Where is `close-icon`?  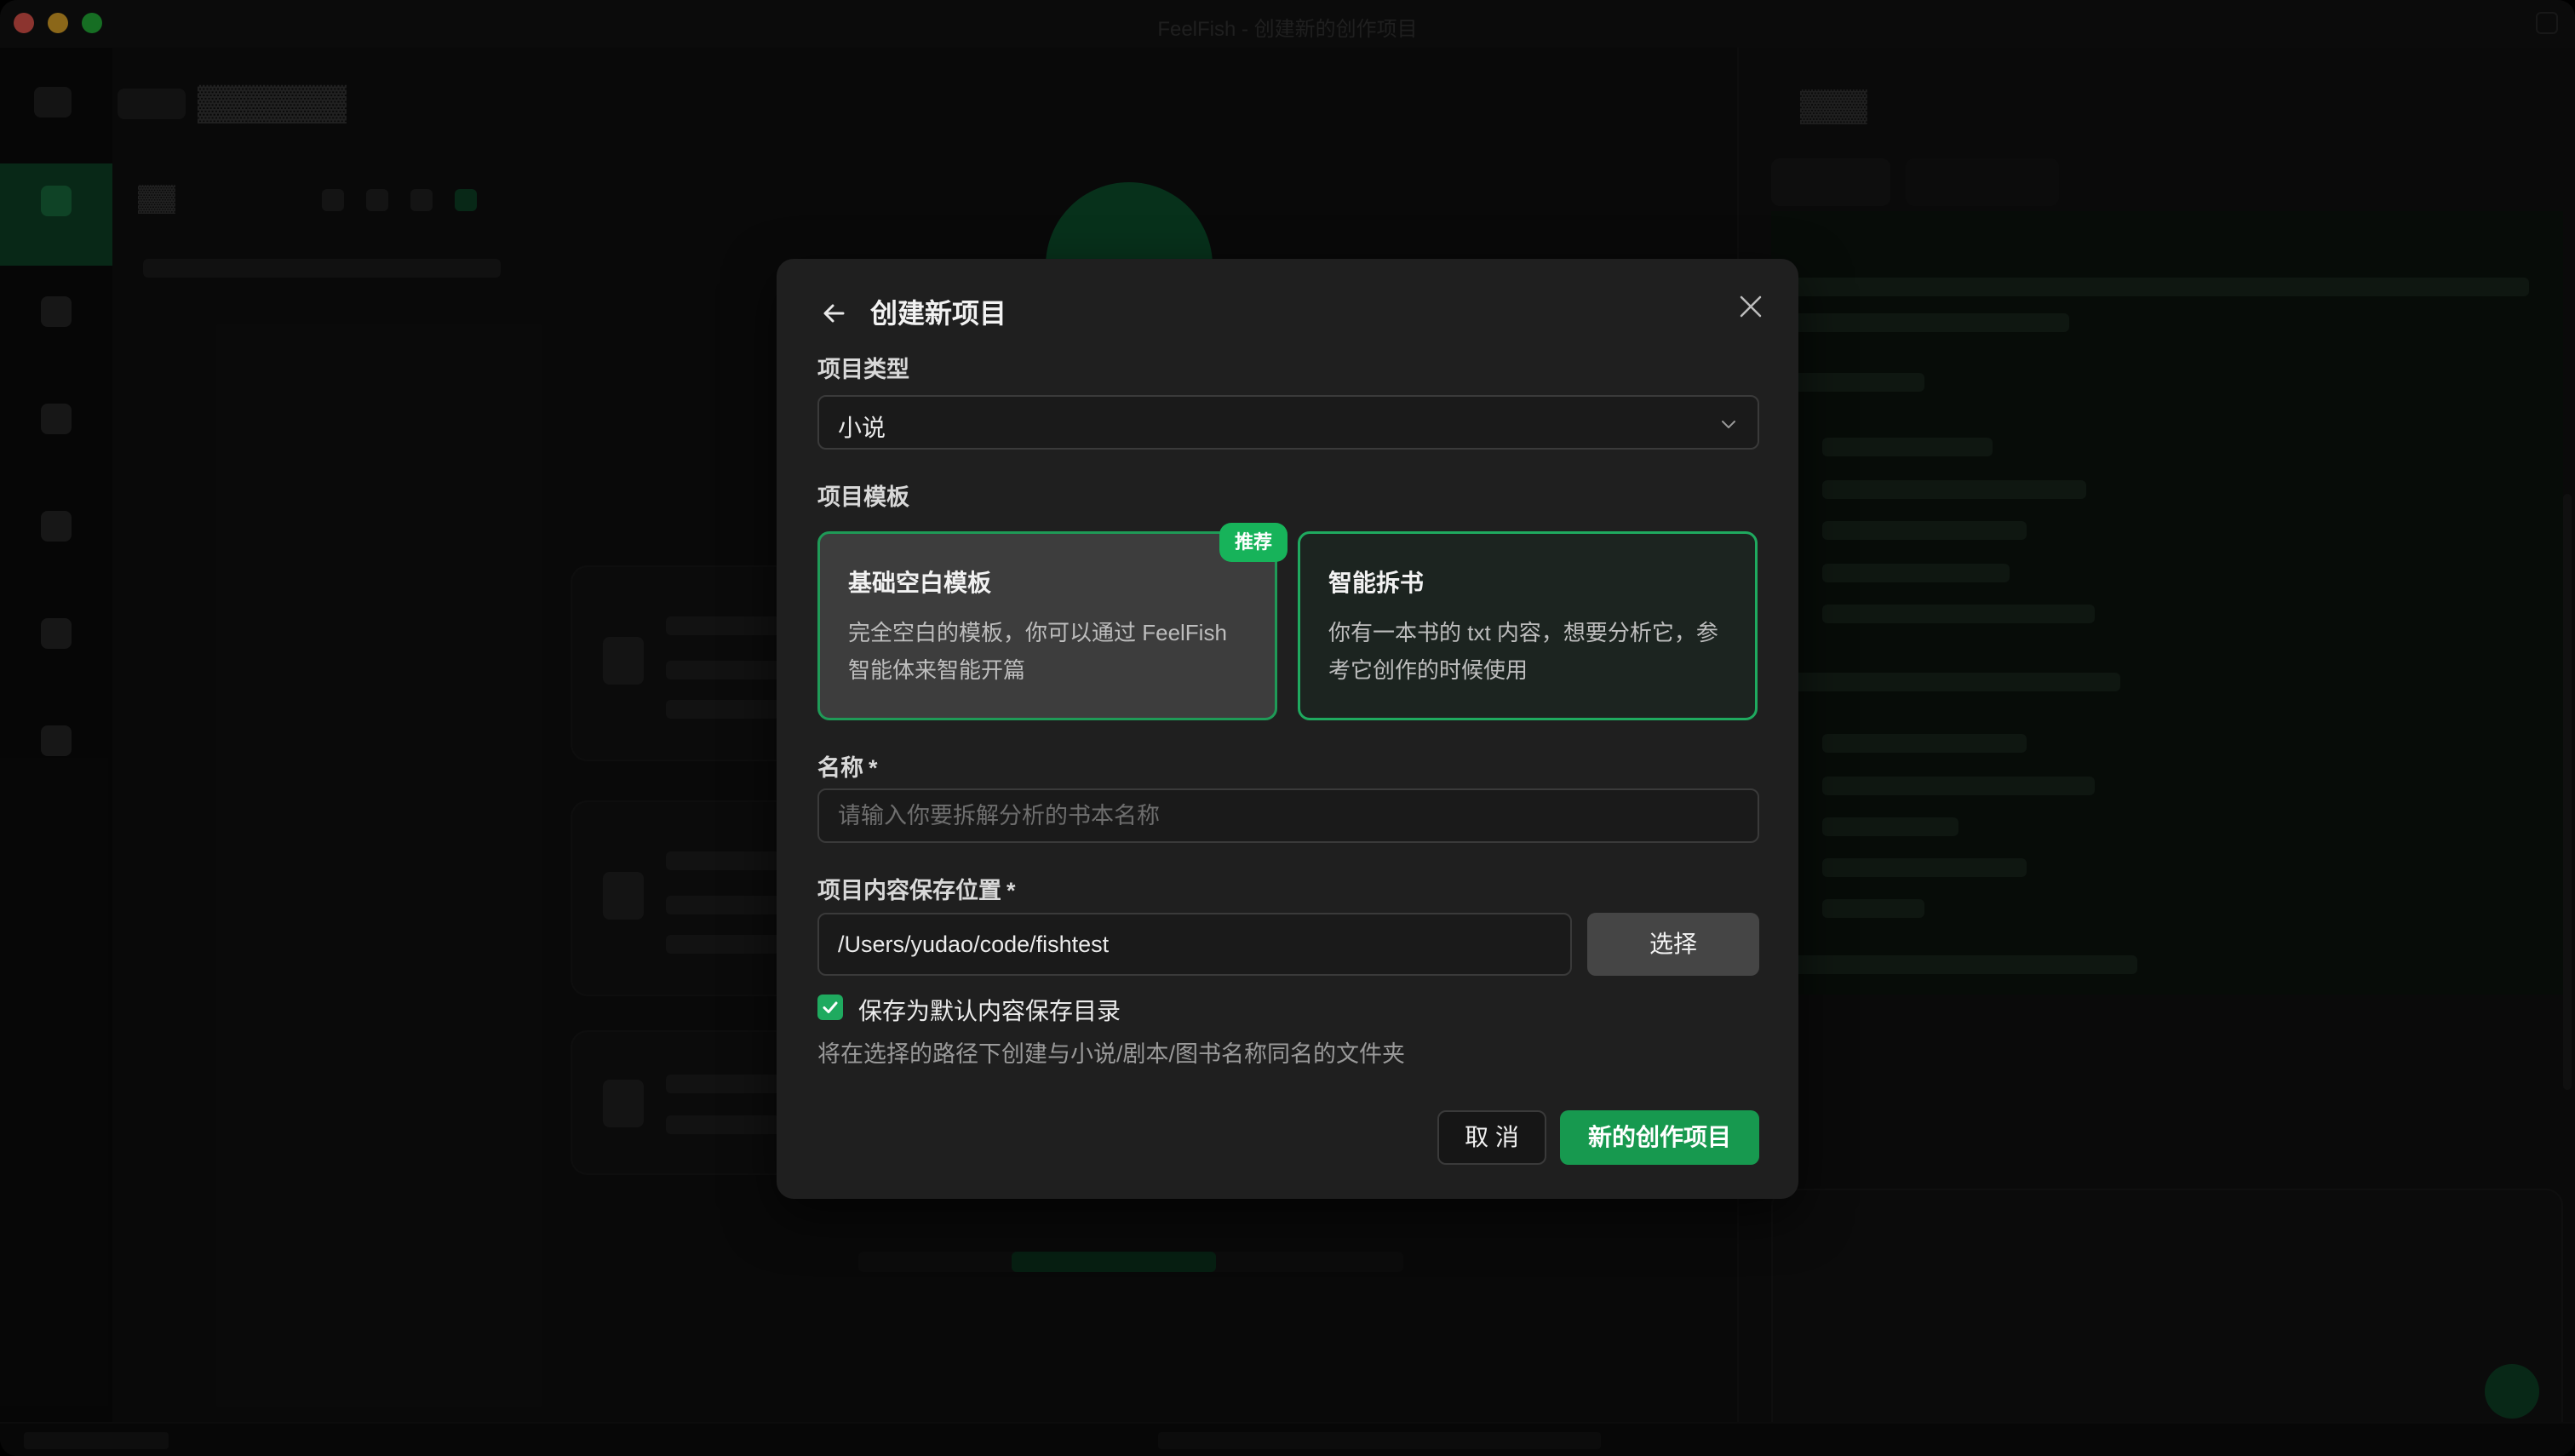 close-icon is located at coordinates (1751, 306).